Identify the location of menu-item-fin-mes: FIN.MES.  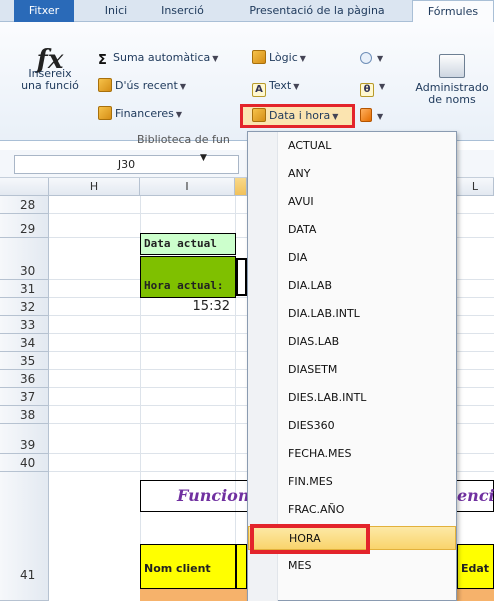
(352, 482).